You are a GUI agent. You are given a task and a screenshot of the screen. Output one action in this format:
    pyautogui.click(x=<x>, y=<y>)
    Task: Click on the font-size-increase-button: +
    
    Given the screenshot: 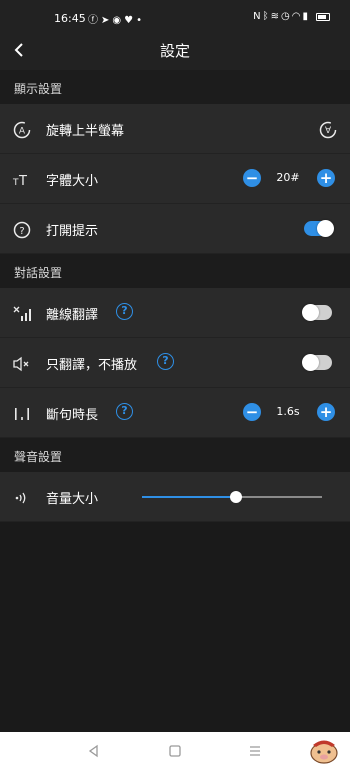 What is the action you would take?
    pyautogui.click(x=326, y=178)
    